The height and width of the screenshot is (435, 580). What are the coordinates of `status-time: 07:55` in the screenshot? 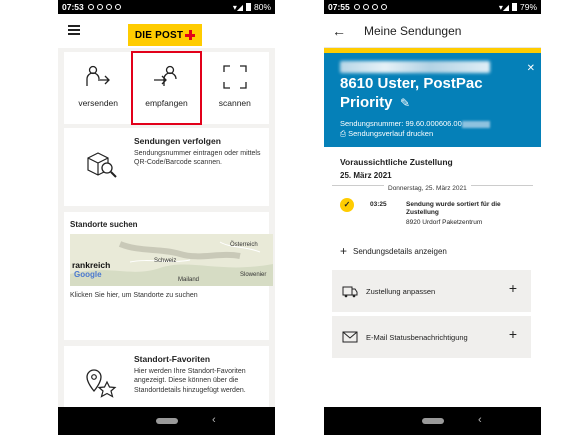 It's located at (339, 7).